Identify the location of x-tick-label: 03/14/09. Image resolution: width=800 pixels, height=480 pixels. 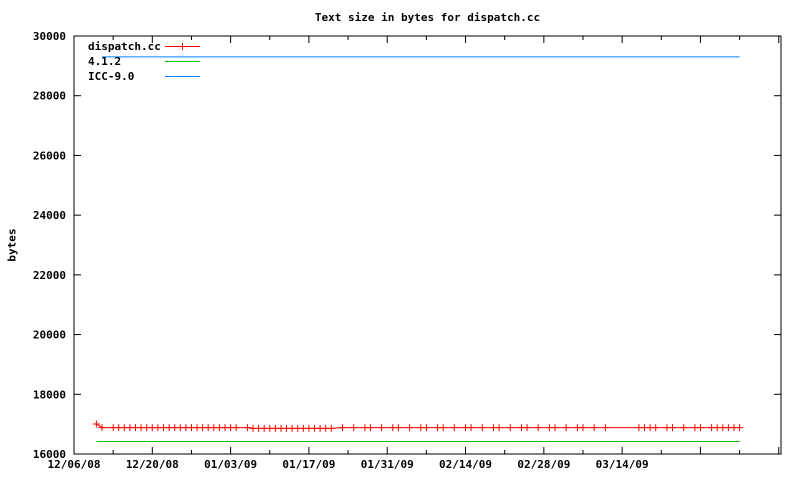
(622, 464).